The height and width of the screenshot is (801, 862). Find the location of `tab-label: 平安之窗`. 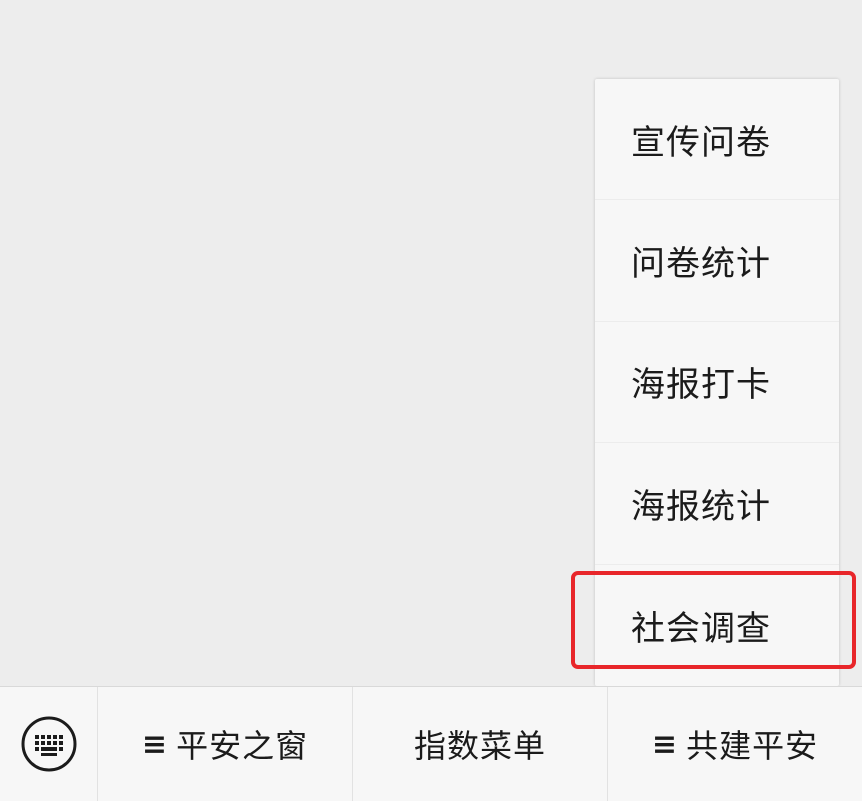

tab-label: 平安之窗 is located at coordinates (242, 746).